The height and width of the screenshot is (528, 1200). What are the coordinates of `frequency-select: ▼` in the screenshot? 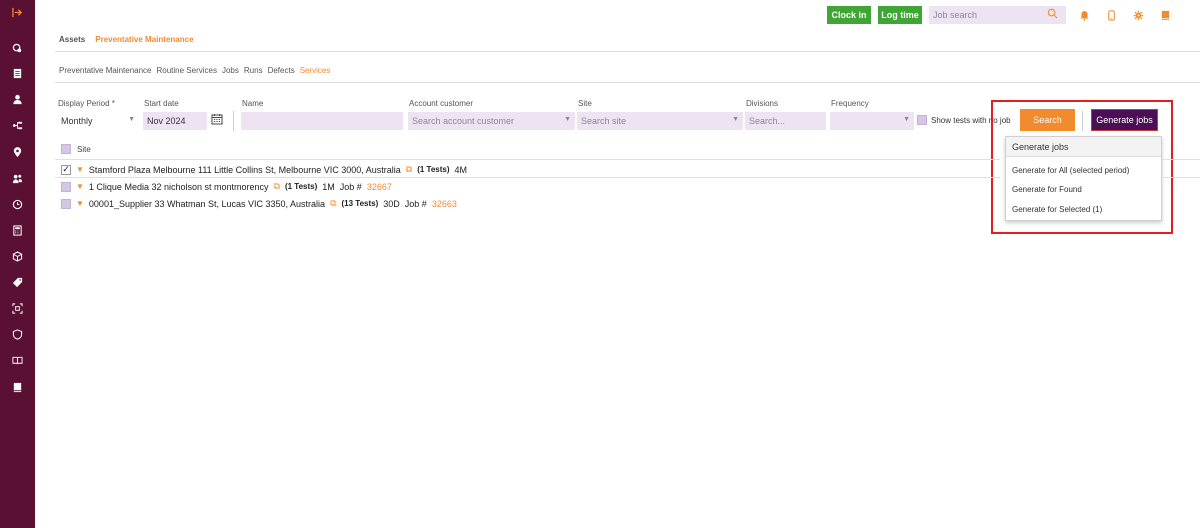 It's located at (872, 121).